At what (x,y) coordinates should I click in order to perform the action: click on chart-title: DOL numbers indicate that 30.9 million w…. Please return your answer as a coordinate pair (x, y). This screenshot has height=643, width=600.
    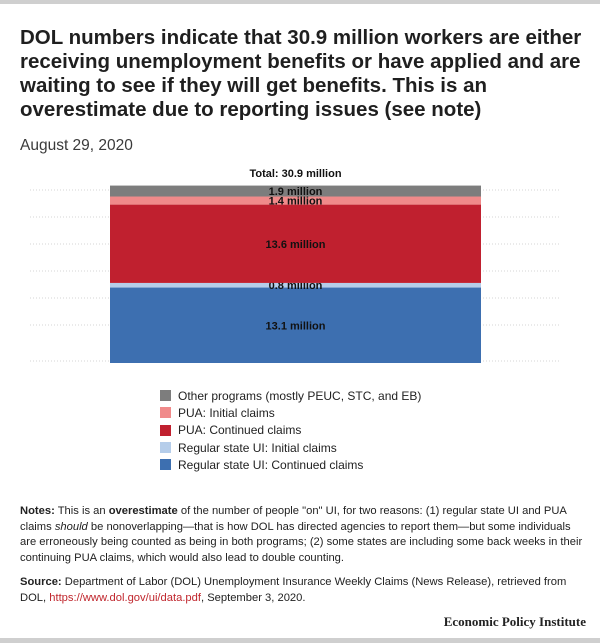
    Looking at the image, I should click on (301, 73).